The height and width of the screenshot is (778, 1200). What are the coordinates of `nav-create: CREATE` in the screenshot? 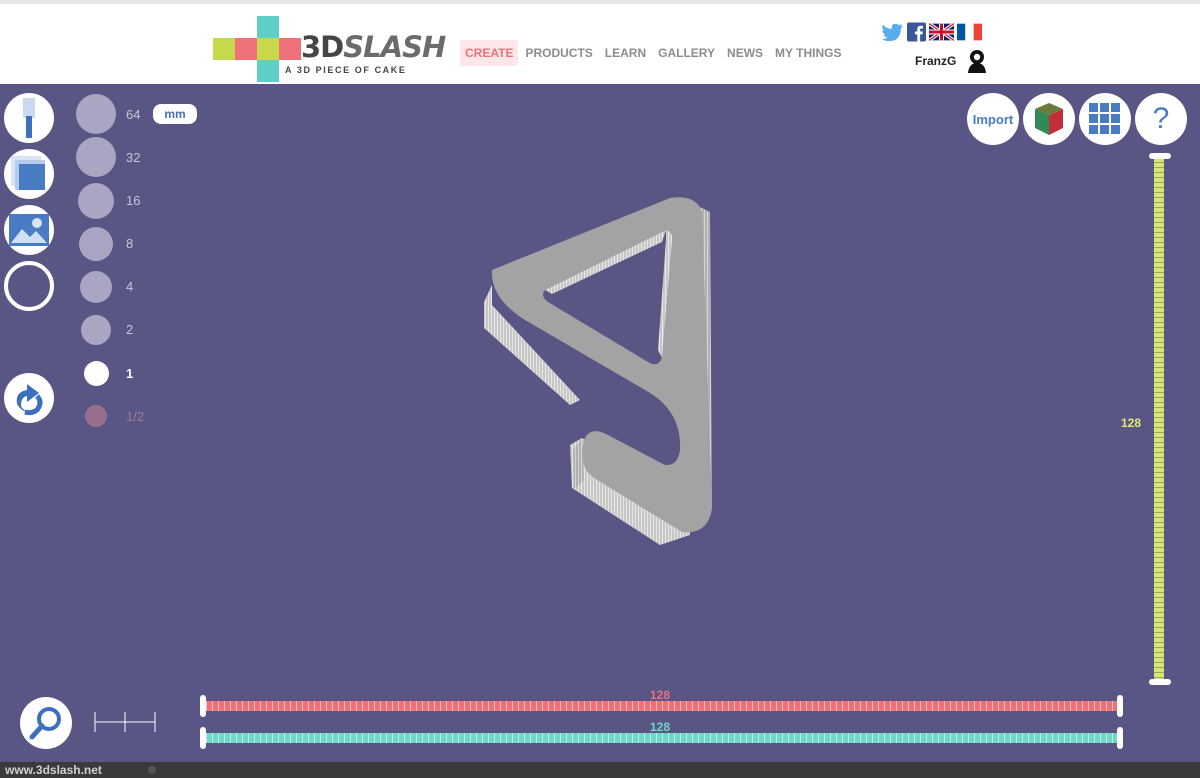 It's located at (489, 53).